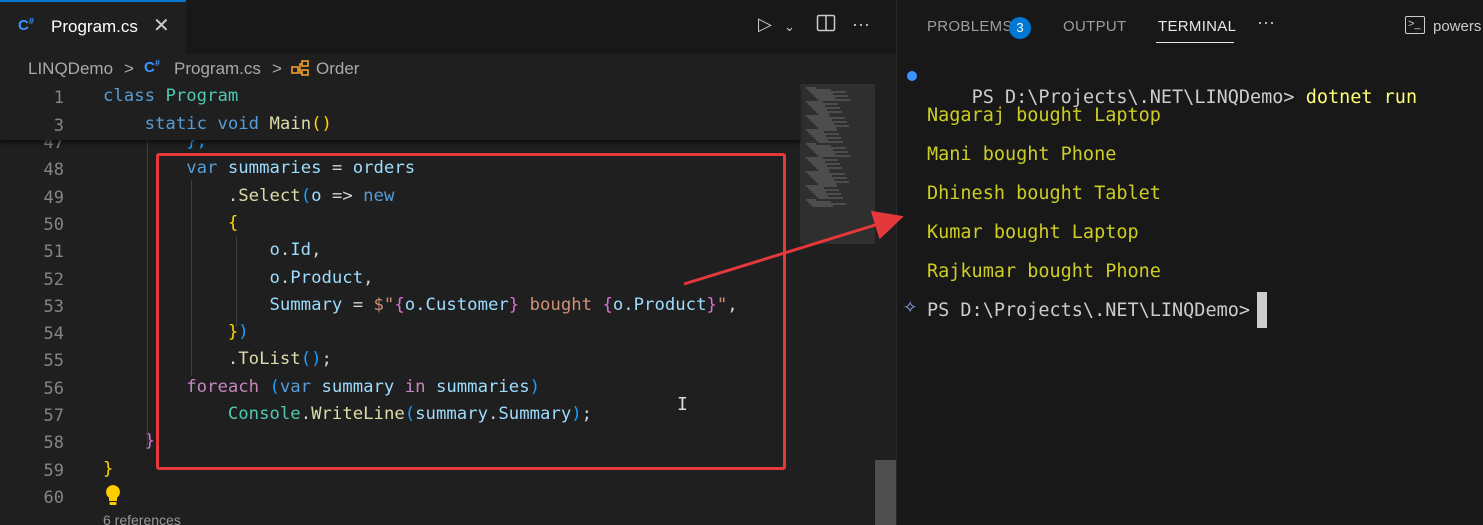 Image resolution: width=1483 pixels, height=525 pixels. What do you see at coordinates (32, 443) in the screenshot?
I see `line-number: 58` at bounding box center [32, 443].